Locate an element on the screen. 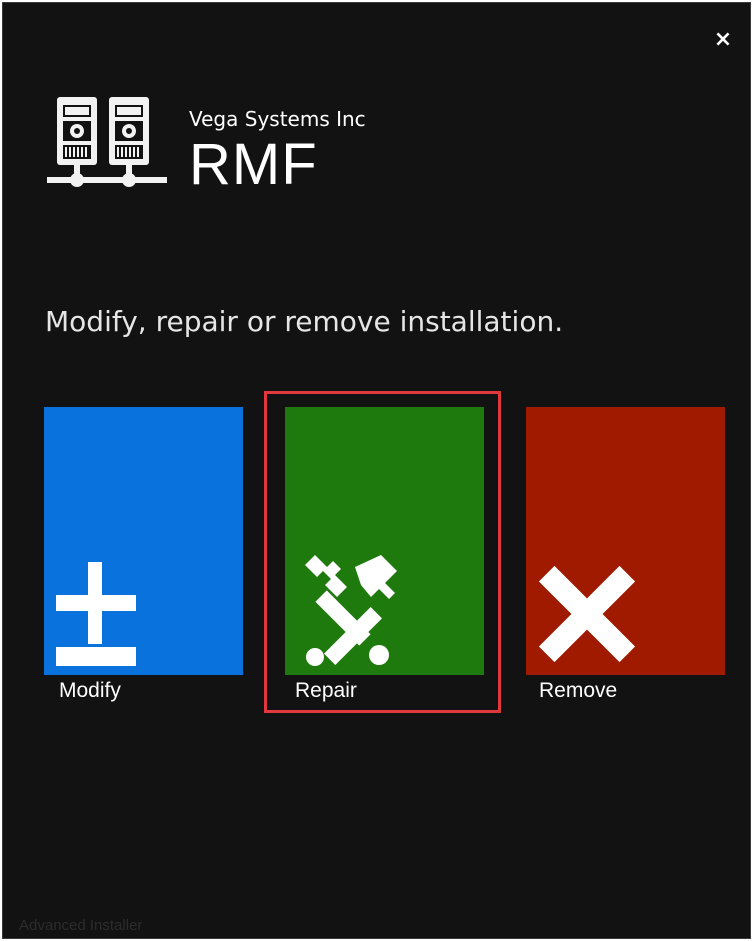 The height and width of the screenshot is (941, 753). modify-button is located at coordinates (143, 541).